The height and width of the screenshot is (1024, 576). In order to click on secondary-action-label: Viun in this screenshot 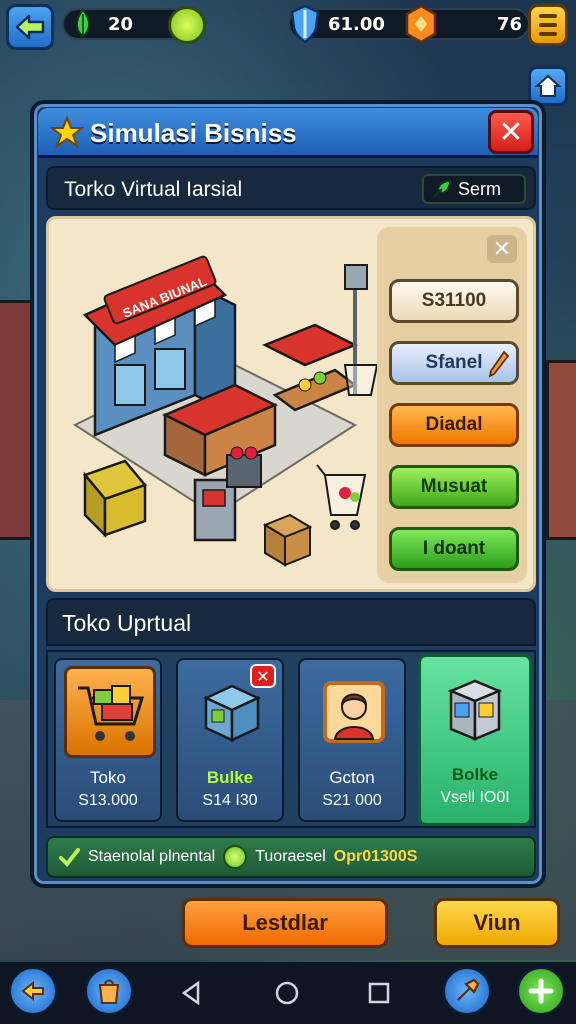, I will do `click(497, 922)`.